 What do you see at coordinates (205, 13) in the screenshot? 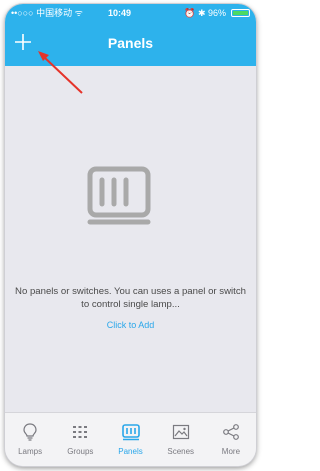
I see `status-indicators: ⏰ ✱ 96%` at bounding box center [205, 13].